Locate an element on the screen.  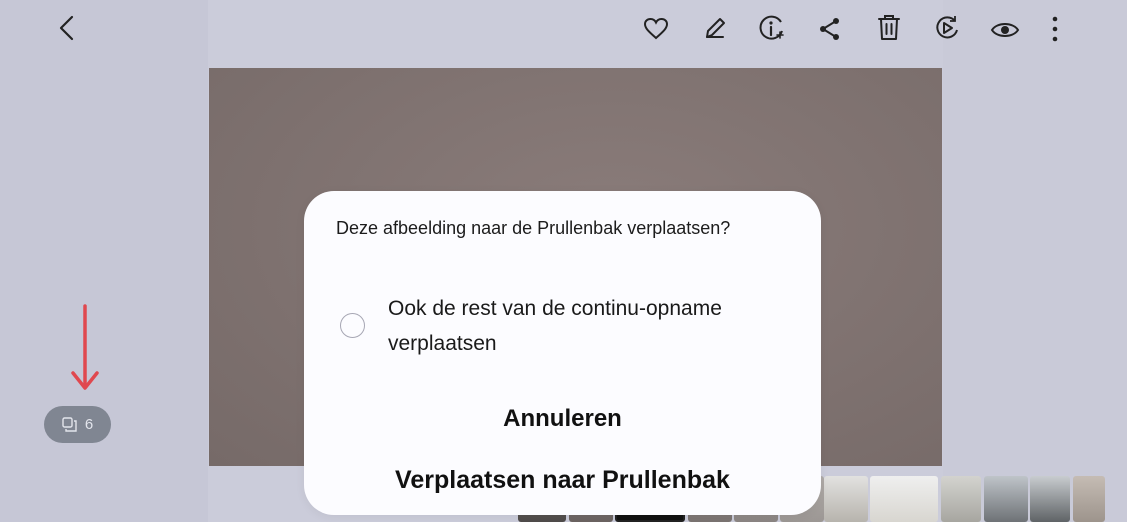
burst-count: 6 is located at coordinates (89, 424).